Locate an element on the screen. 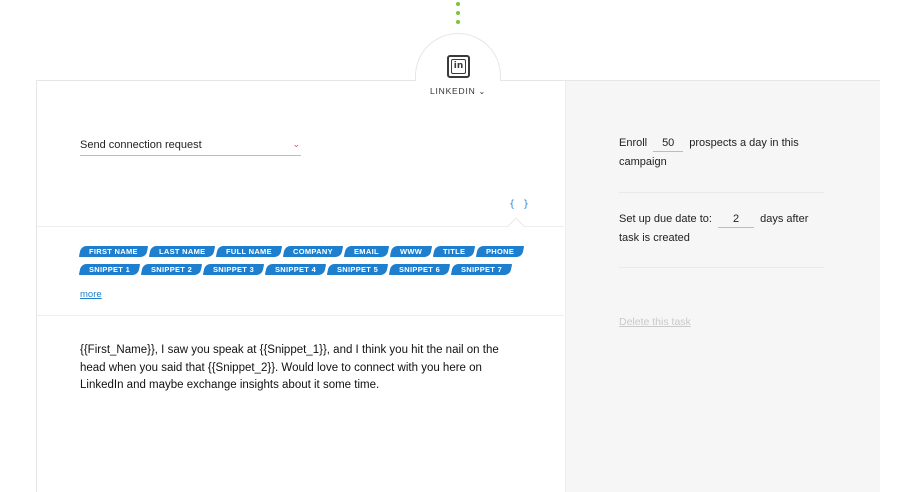 The image size is (916, 492). variable-tag-label: SNIPPET 3 is located at coordinates (234, 269).